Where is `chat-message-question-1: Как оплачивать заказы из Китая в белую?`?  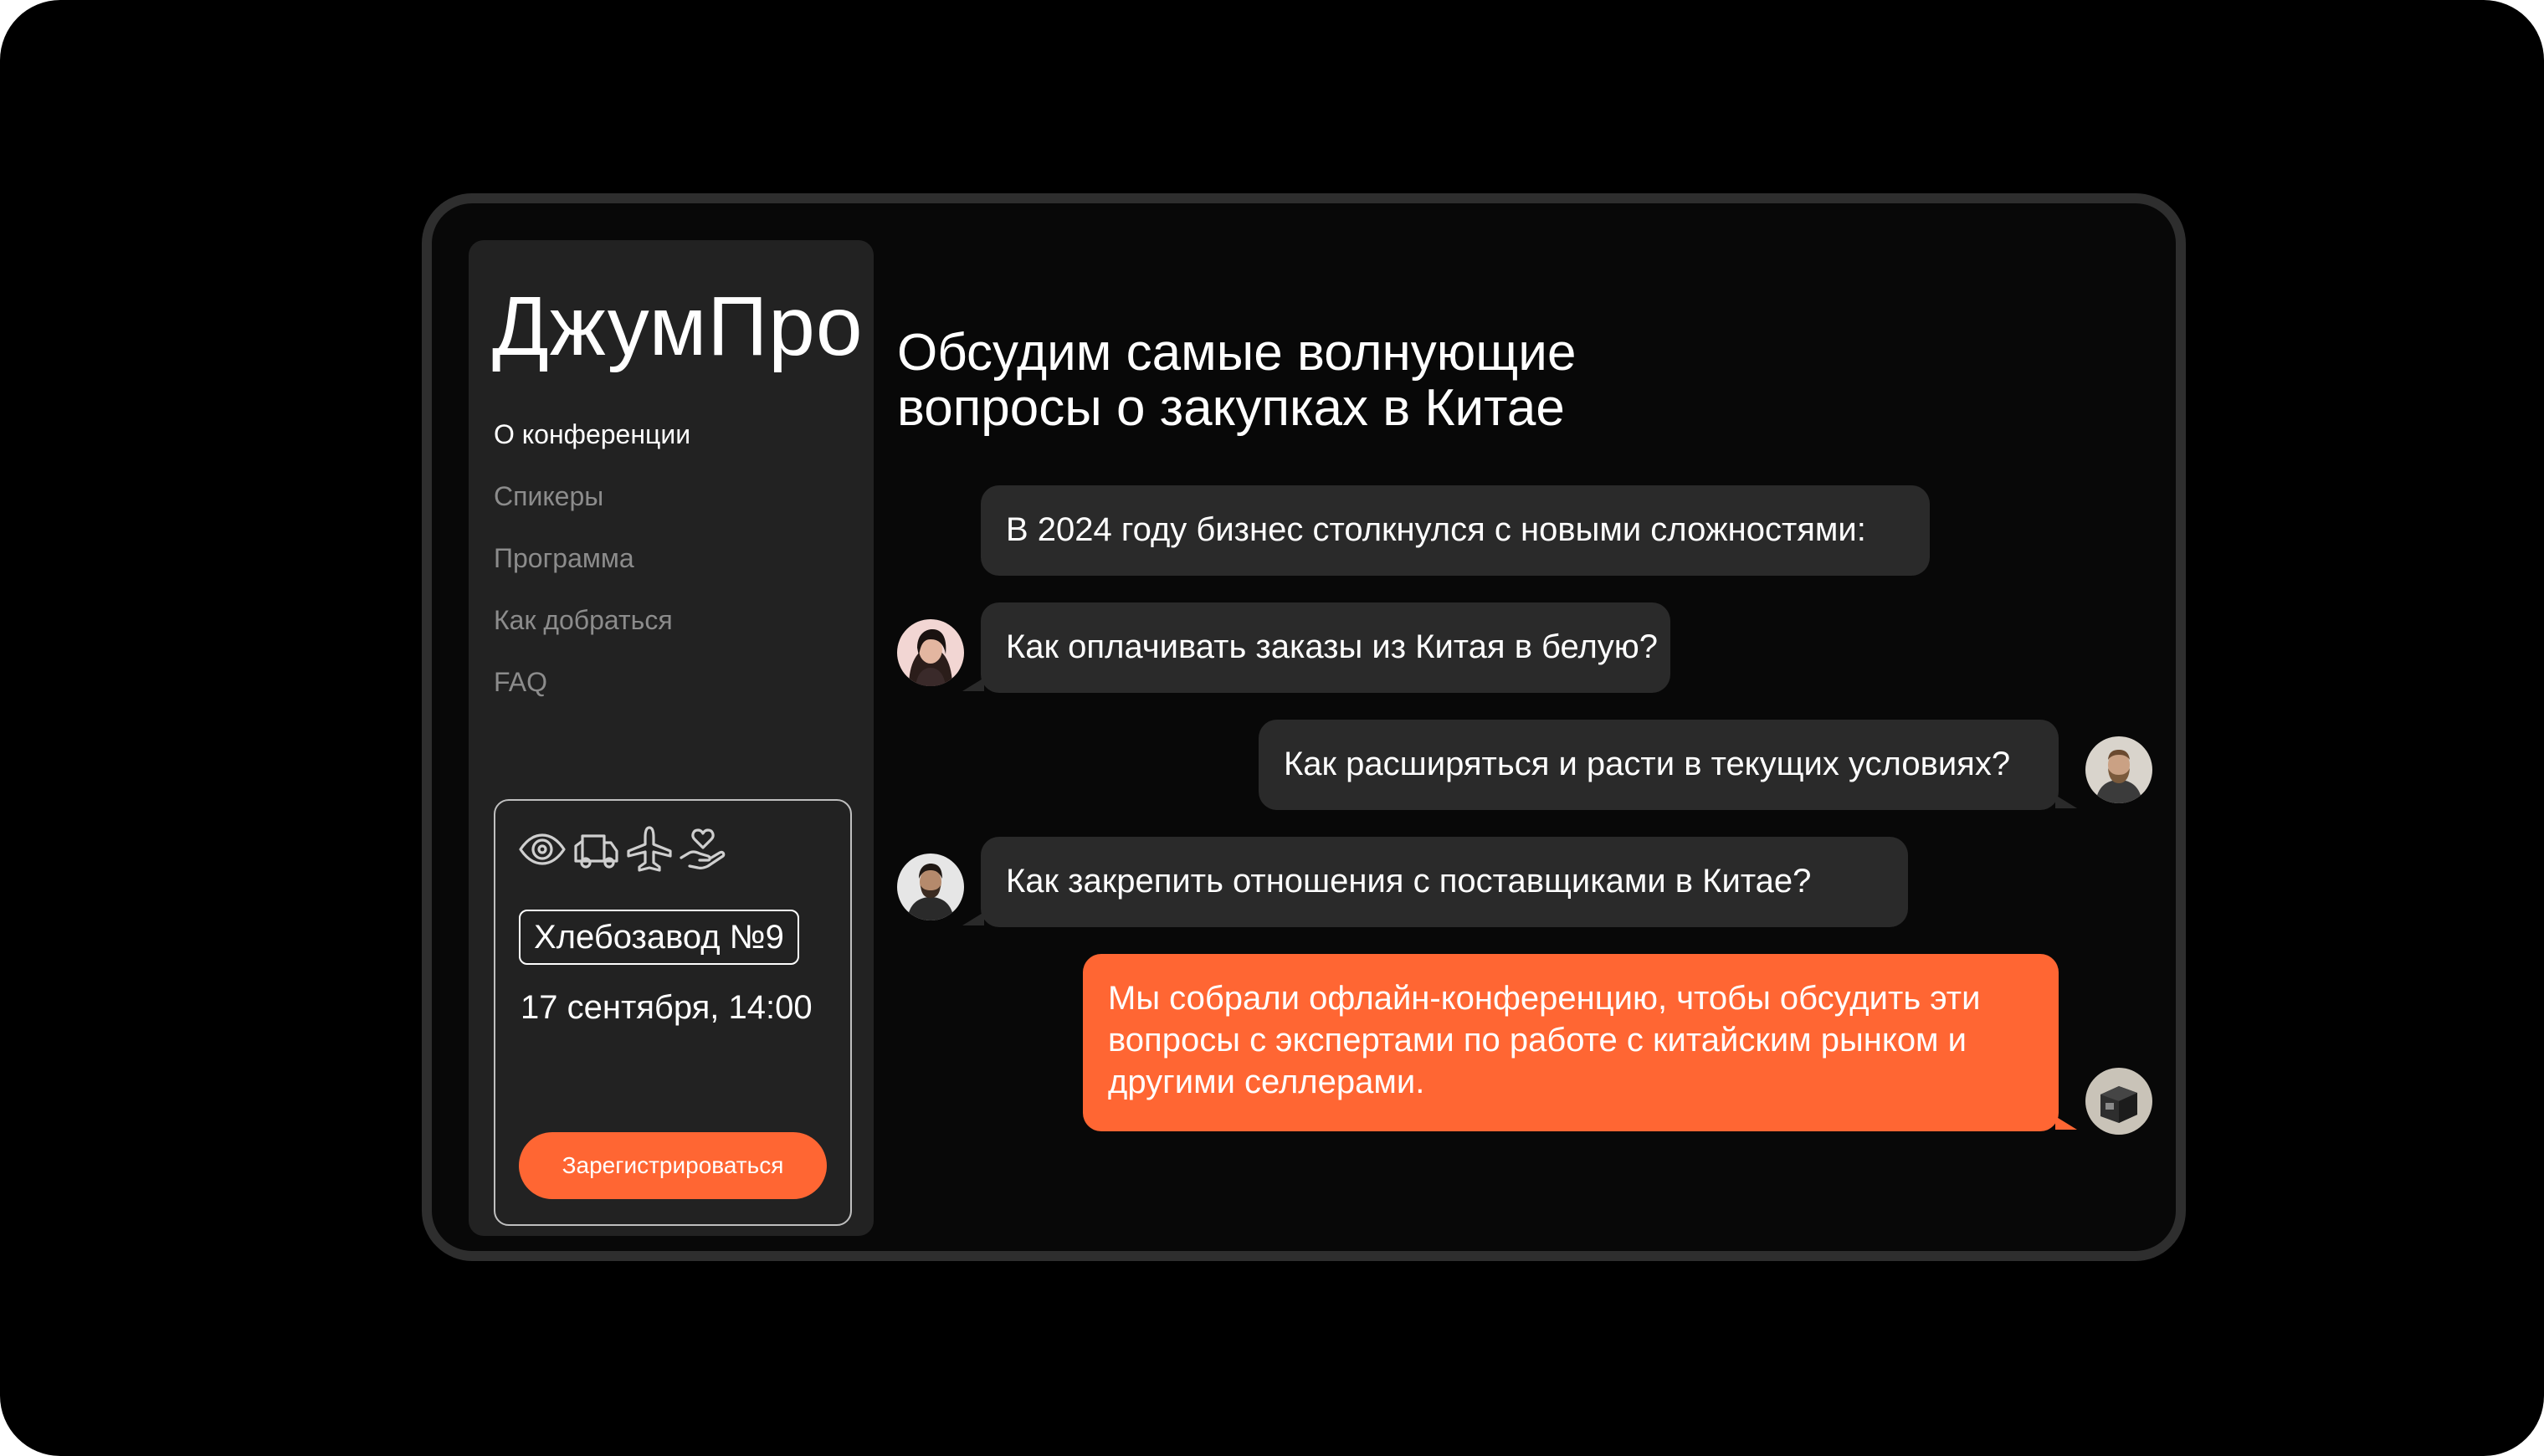
chat-message-question-1: Как оплачивать заказы из Китая в белую? is located at coordinates (1316, 647).